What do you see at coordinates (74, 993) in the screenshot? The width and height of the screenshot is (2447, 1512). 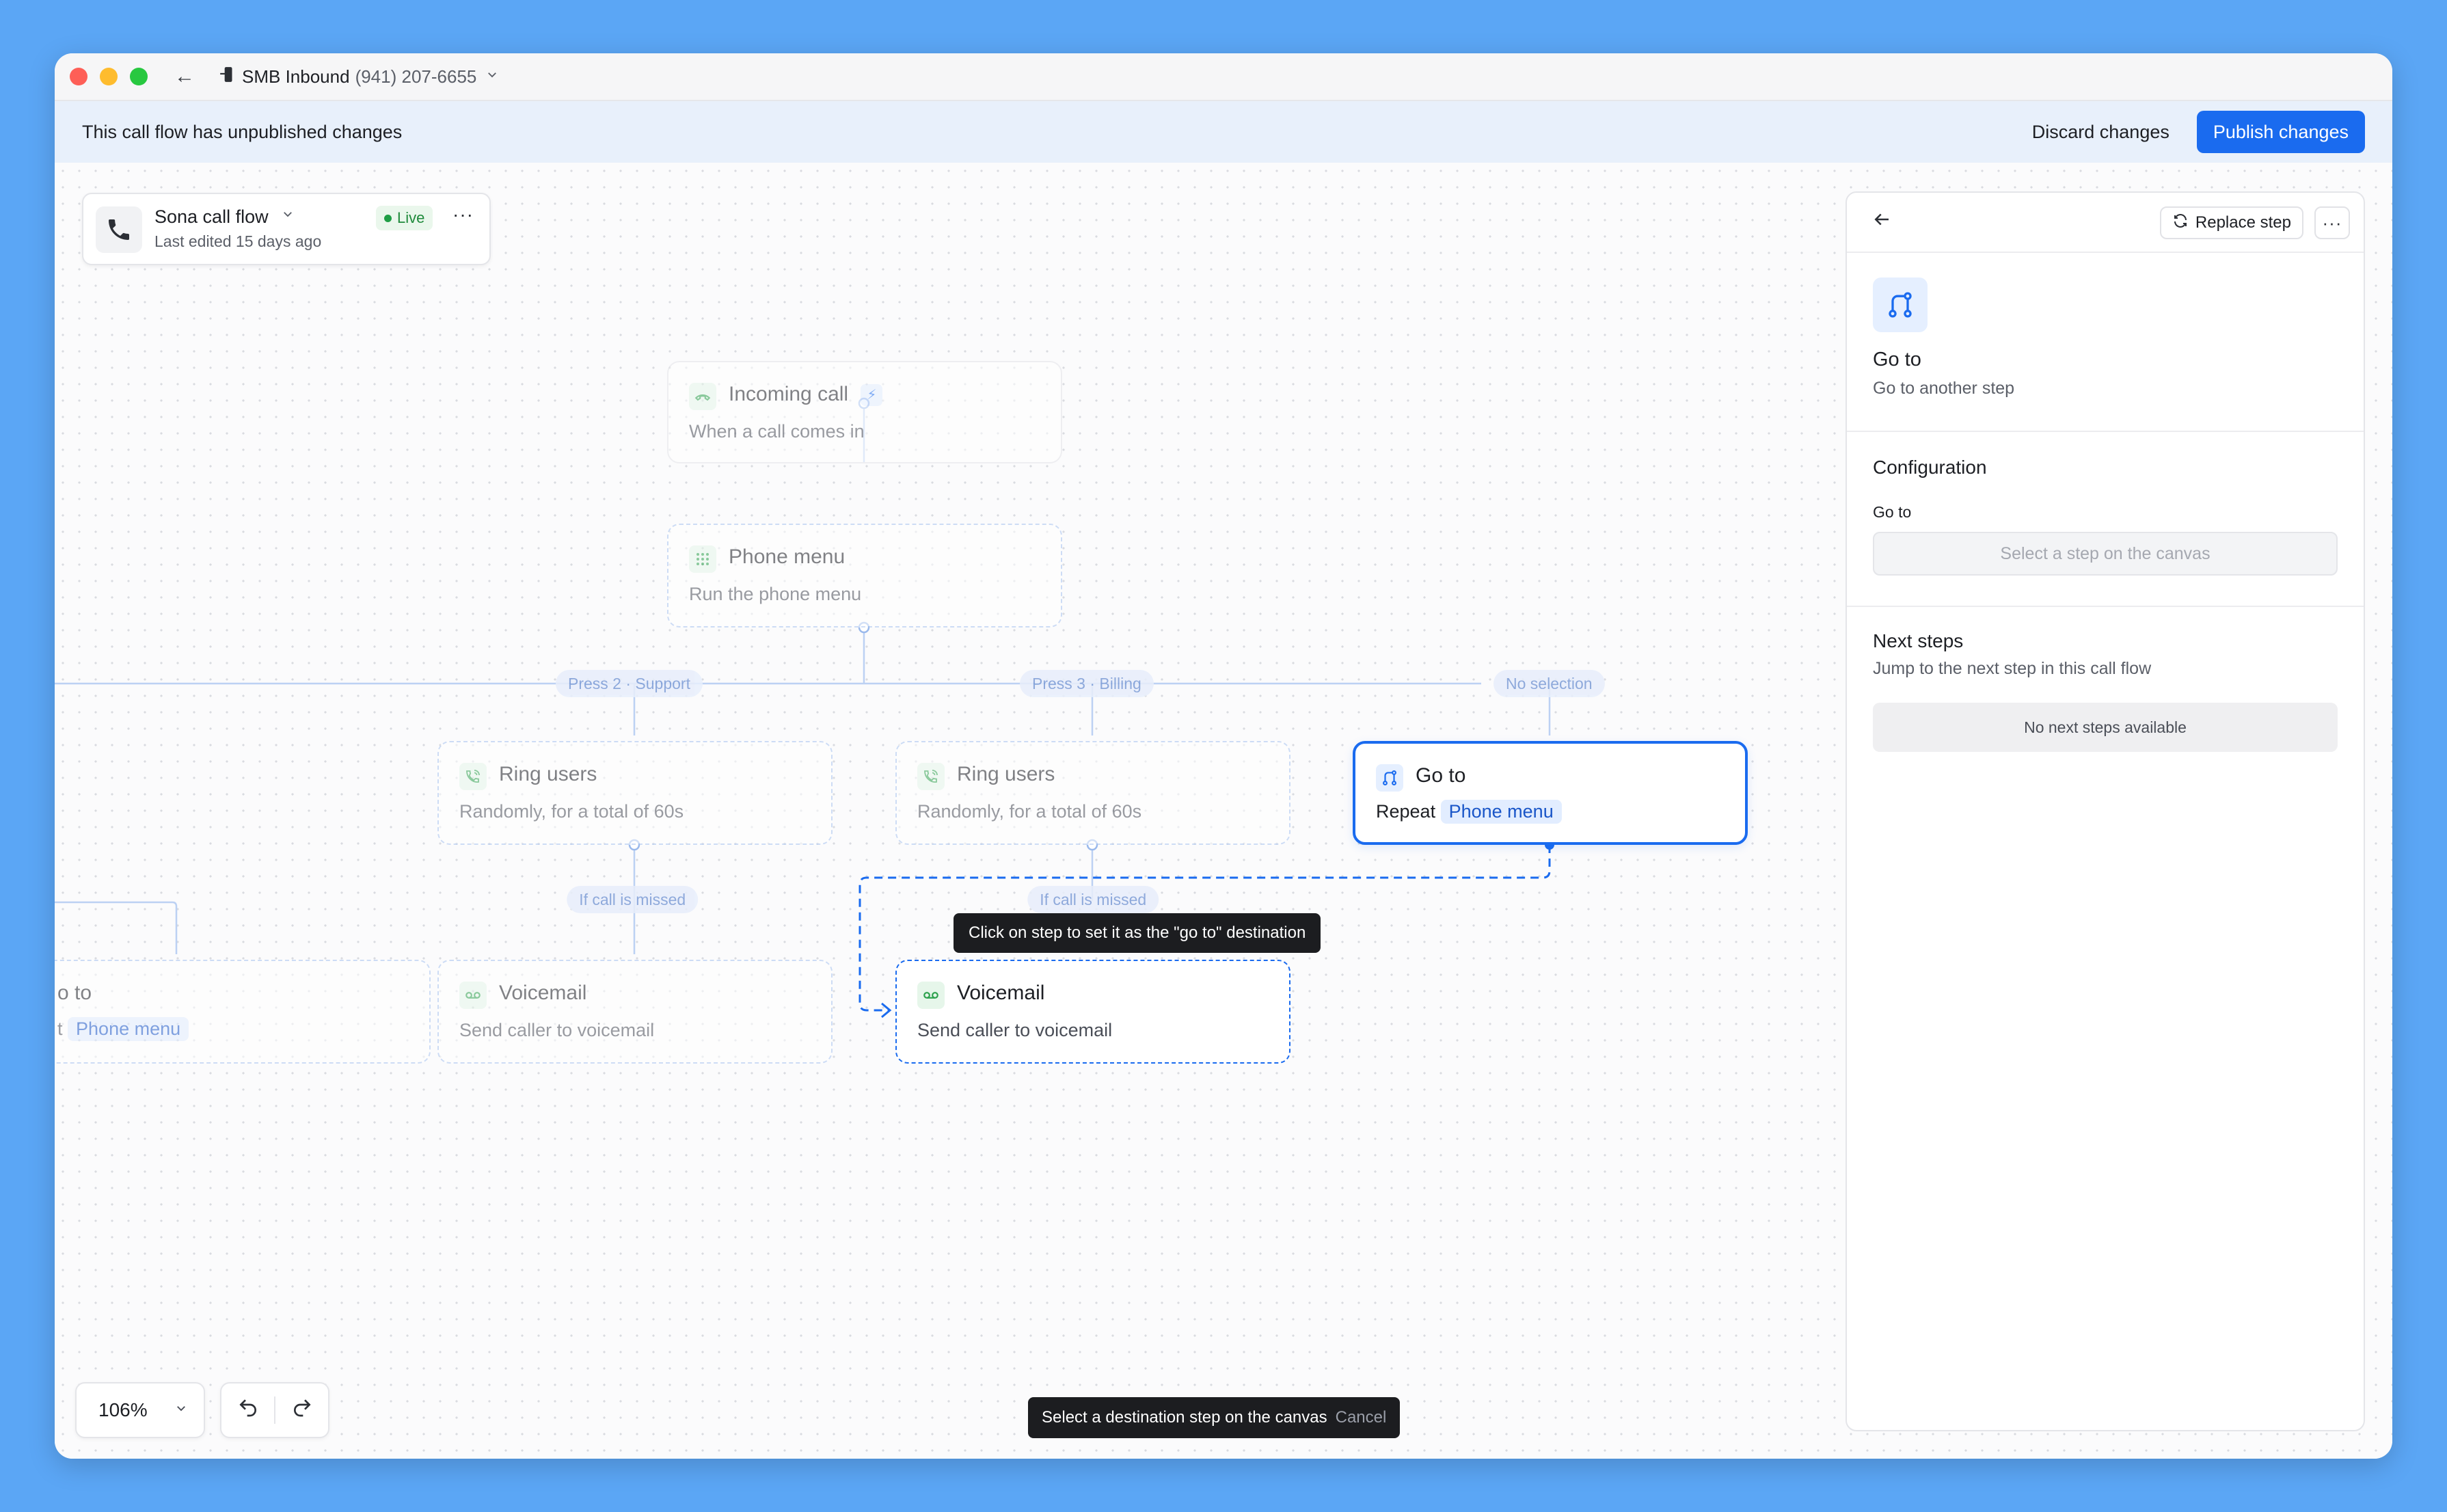 I see `node-title: o to` at bounding box center [74, 993].